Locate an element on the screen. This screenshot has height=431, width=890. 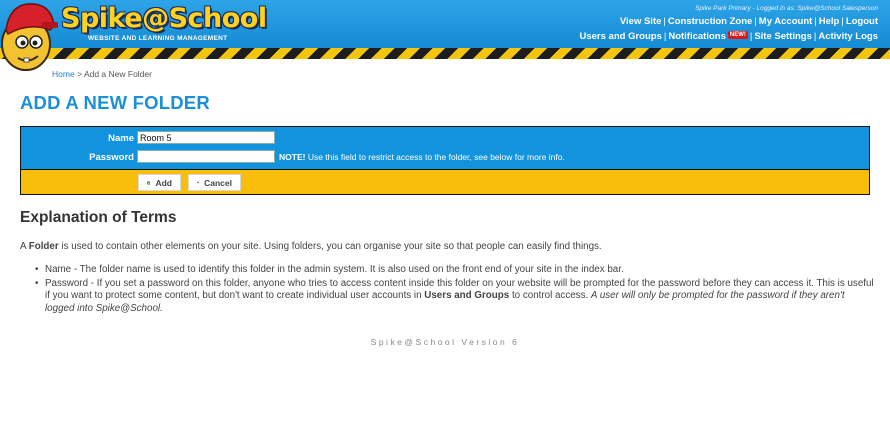
add-button: Add is located at coordinates (159, 182).